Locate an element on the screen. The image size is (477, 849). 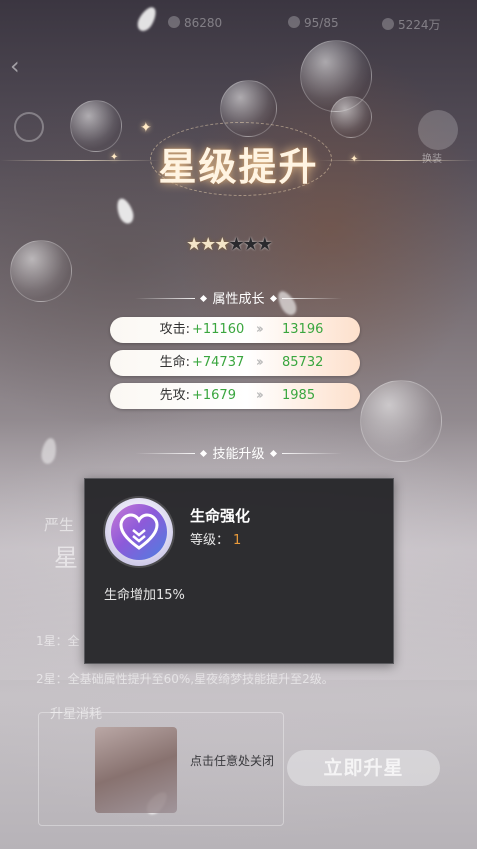
skill-detail-popup: 生命强化 等级： 1 生命增加15% is located at coordinates (239, 571).